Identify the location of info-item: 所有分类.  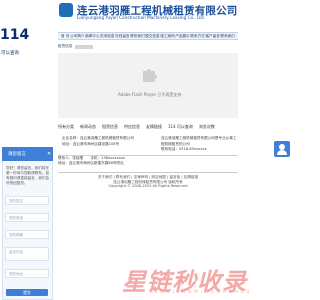
(66, 127).